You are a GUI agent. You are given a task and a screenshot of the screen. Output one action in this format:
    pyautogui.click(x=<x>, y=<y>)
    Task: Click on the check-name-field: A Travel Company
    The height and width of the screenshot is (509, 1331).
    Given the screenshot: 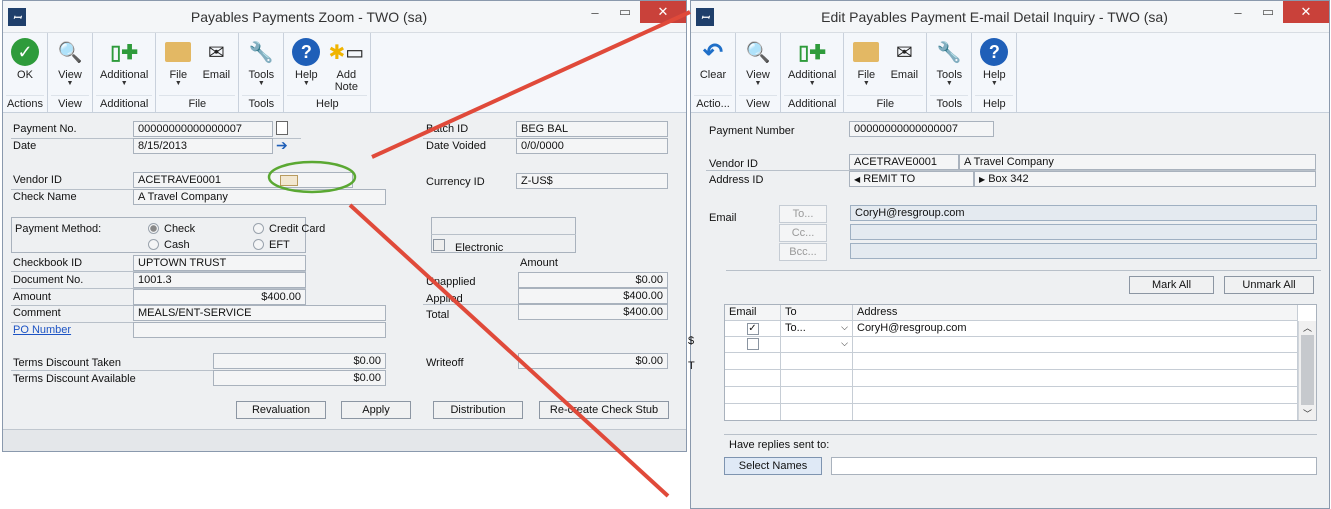 What is the action you would take?
    pyautogui.click(x=259, y=197)
    